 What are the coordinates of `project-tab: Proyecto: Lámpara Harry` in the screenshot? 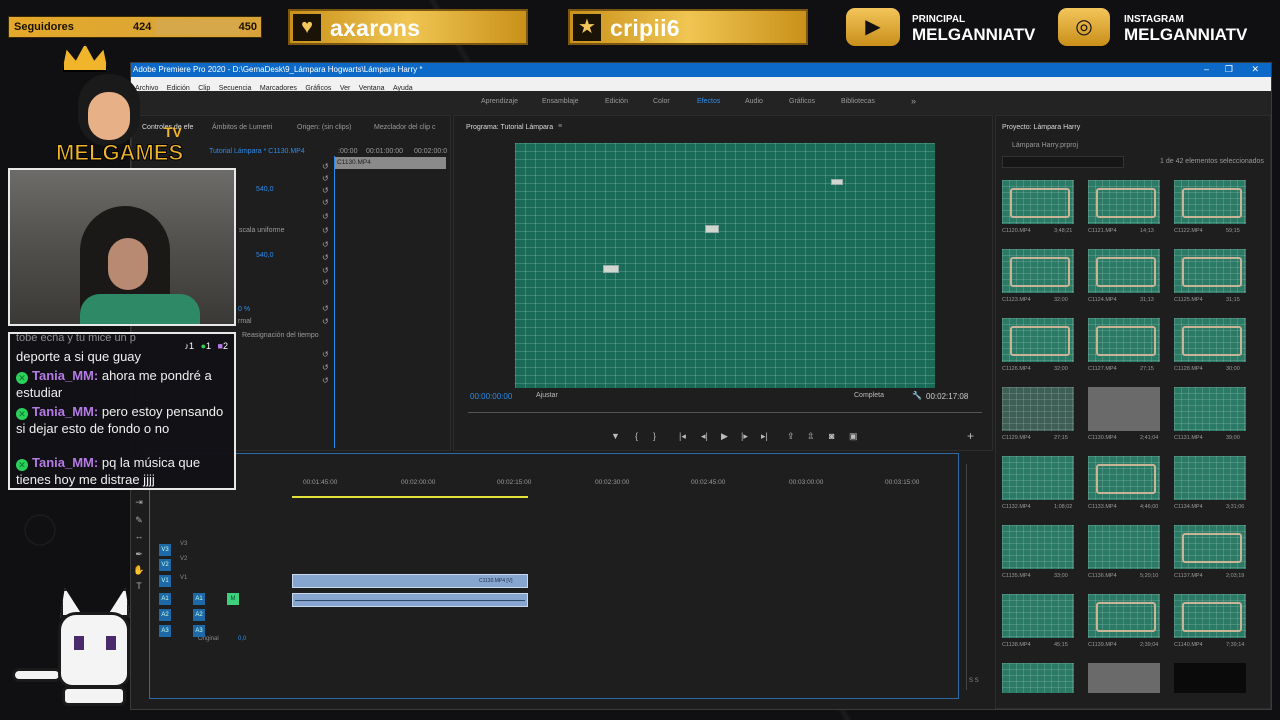 It's located at (1041, 127).